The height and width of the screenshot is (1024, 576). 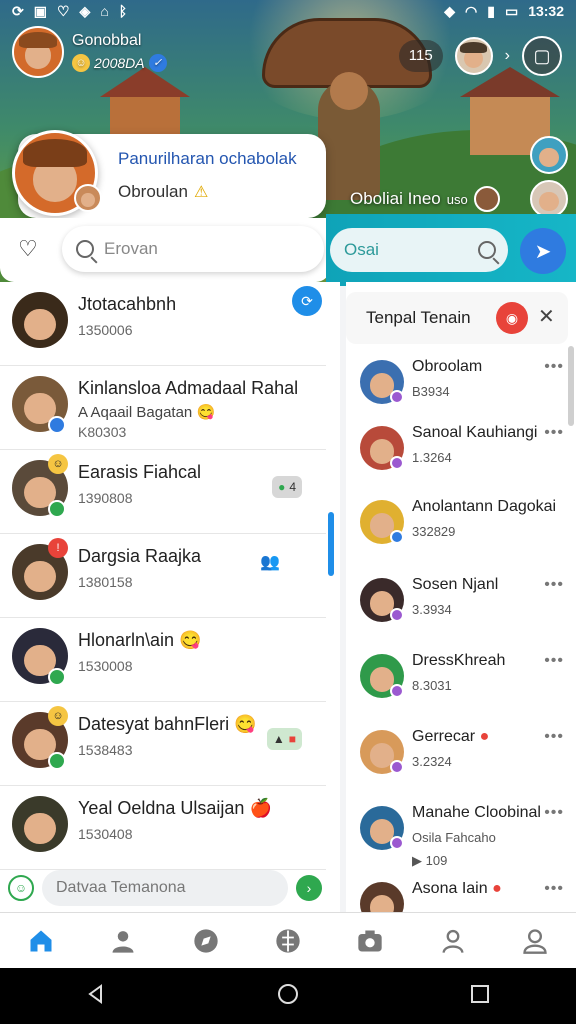 What do you see at coordinates (288, 941) in the screenshot?
I see `globe-icon` at bounding box center [288, 941].